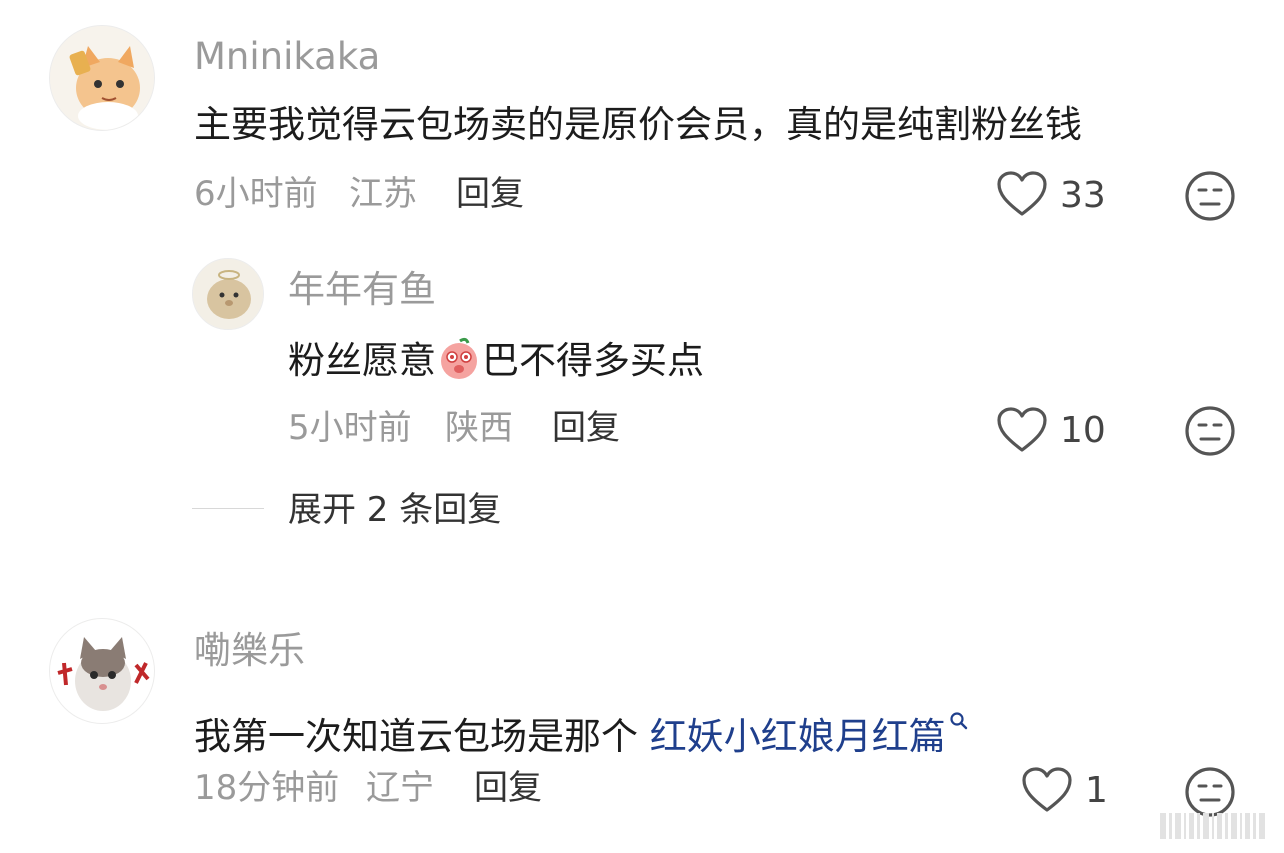 The height and width of the screenshot is (853, 1284). What do you see at coordinates (256, 194) in the screenshot?
I see `comment-time: 6小时前` at bounding box center [256, 194].